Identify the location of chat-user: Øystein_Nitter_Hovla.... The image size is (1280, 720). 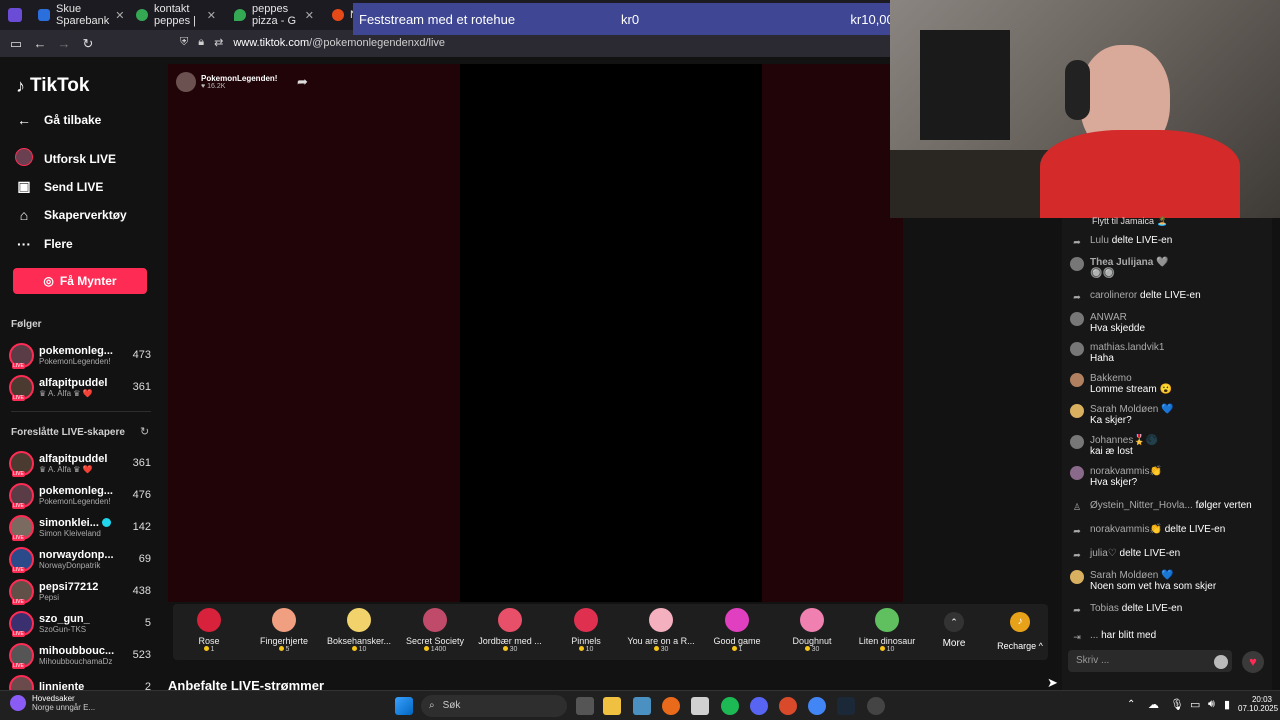
(1141, 505).